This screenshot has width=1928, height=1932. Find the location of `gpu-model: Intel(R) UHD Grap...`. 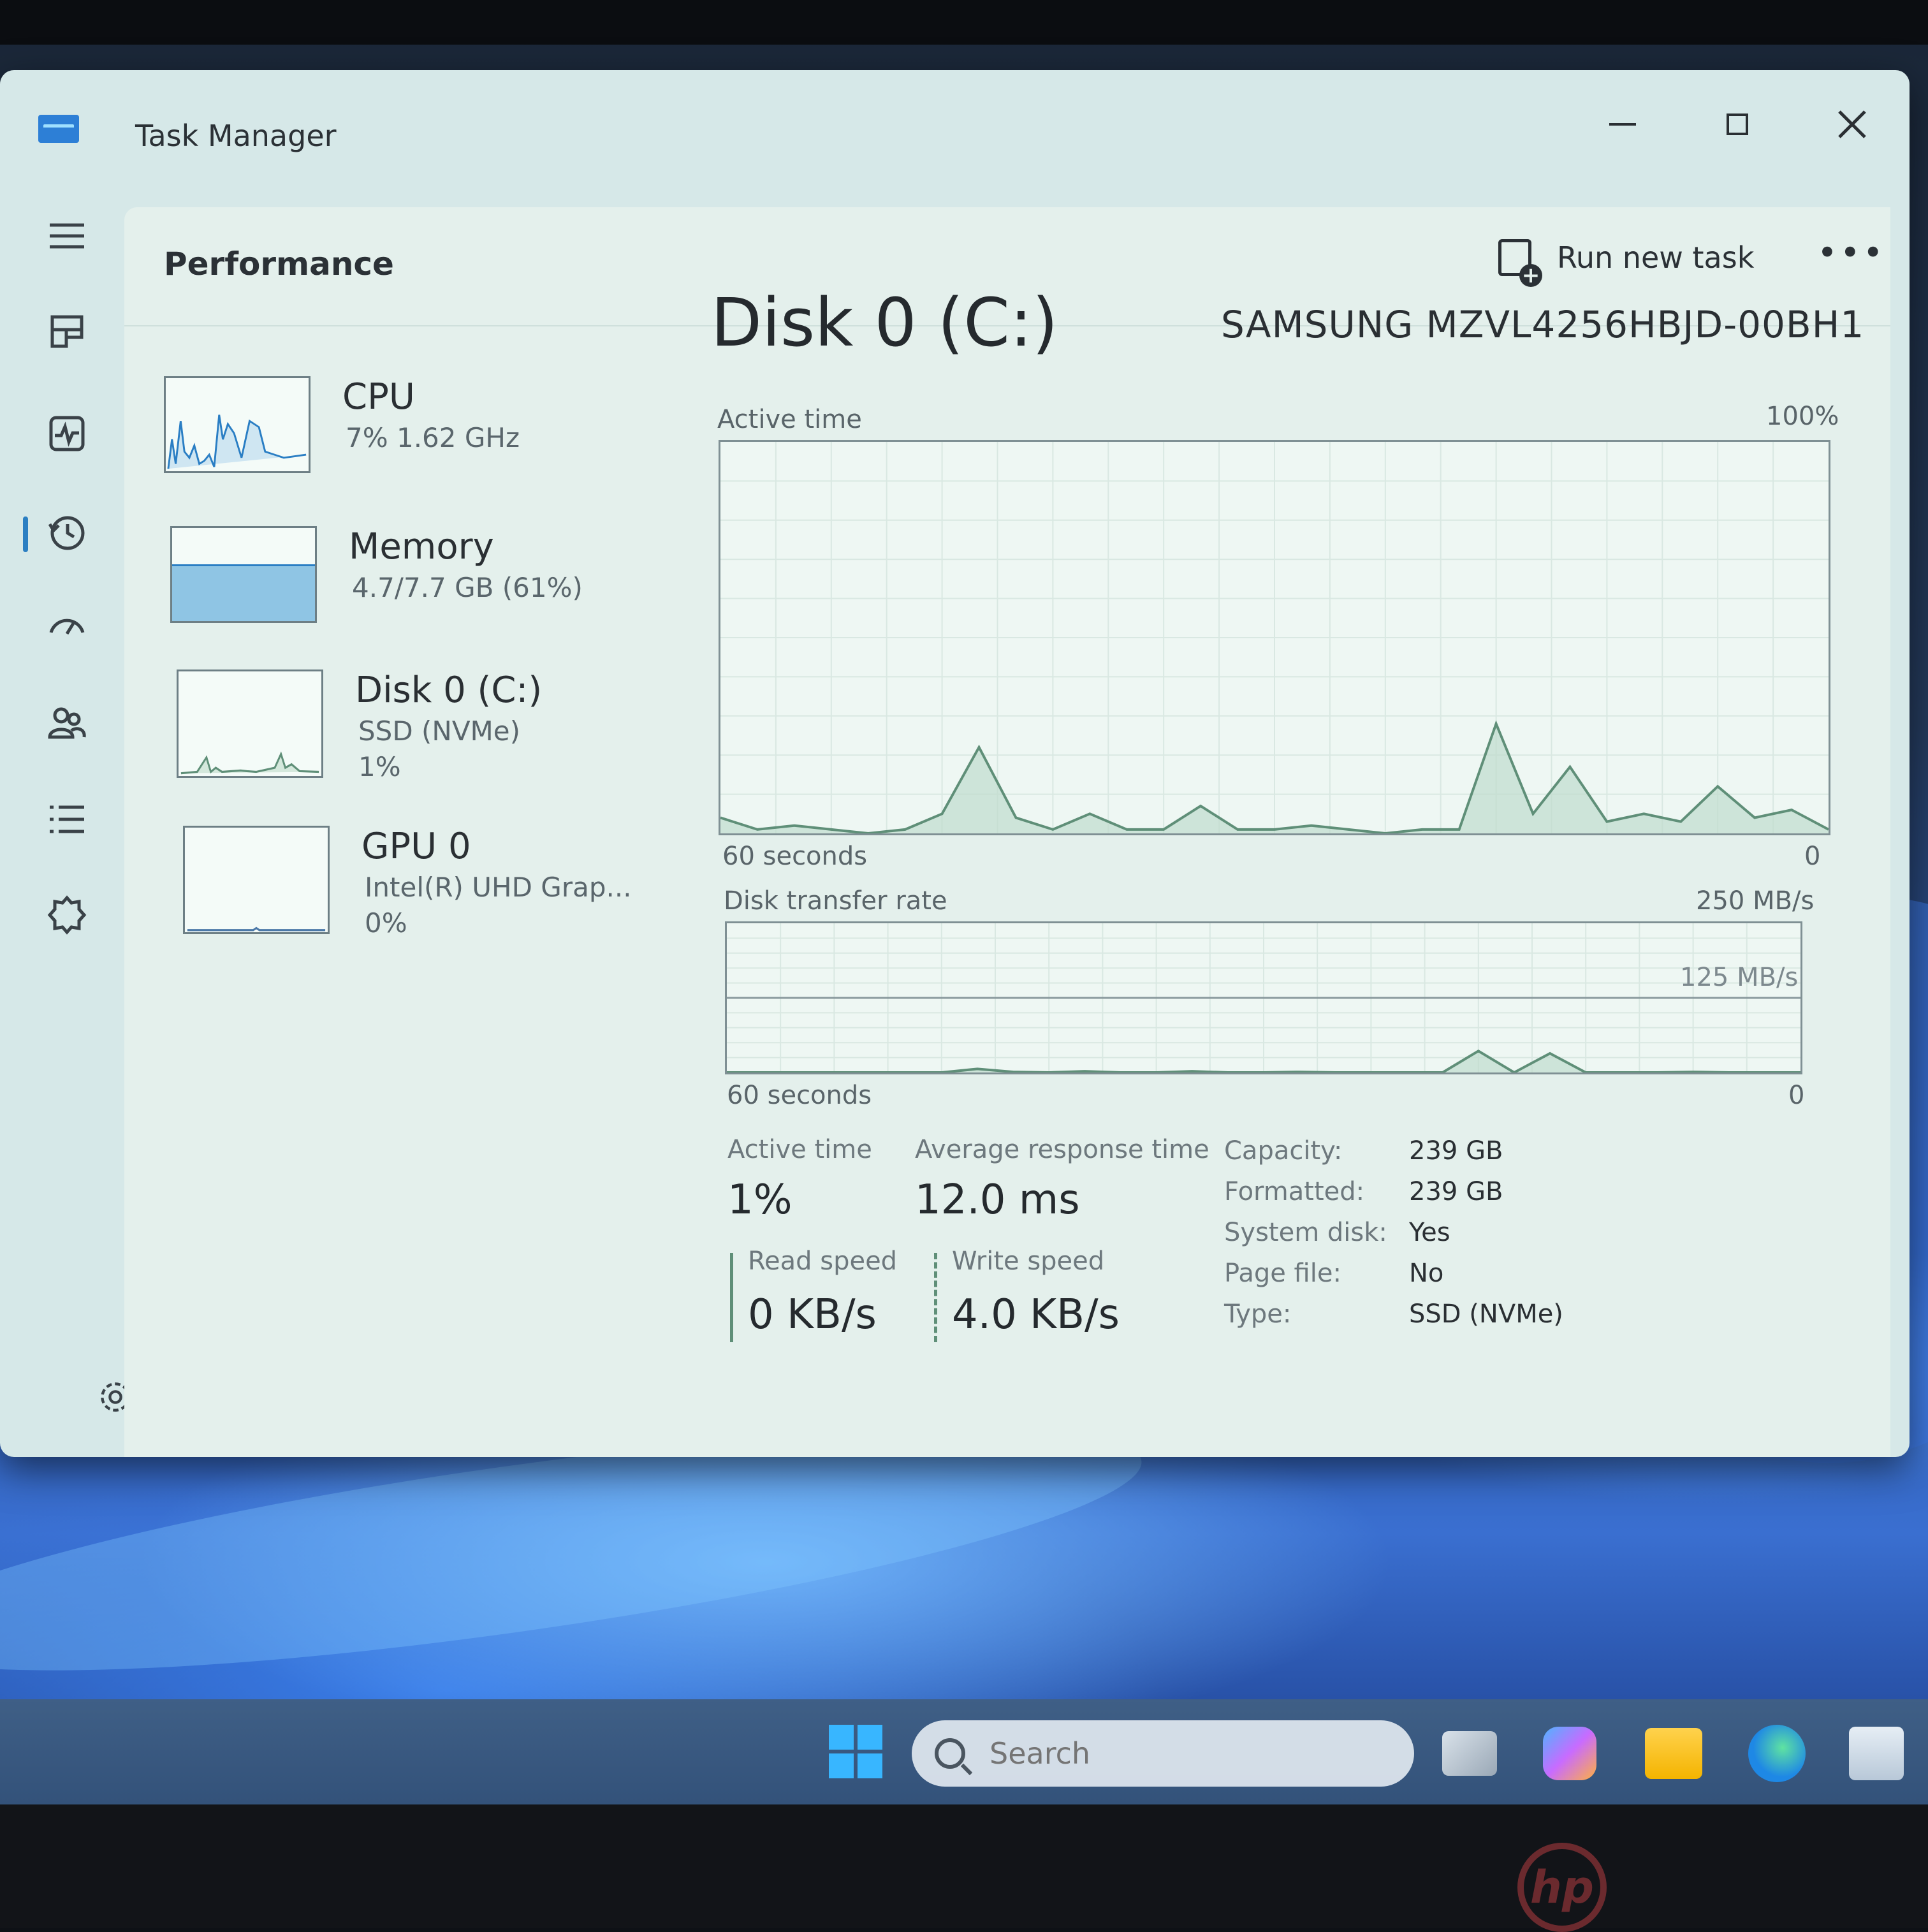

gpu-model: Intel(R) UHD Grap... is located at coordinates (498, 887).